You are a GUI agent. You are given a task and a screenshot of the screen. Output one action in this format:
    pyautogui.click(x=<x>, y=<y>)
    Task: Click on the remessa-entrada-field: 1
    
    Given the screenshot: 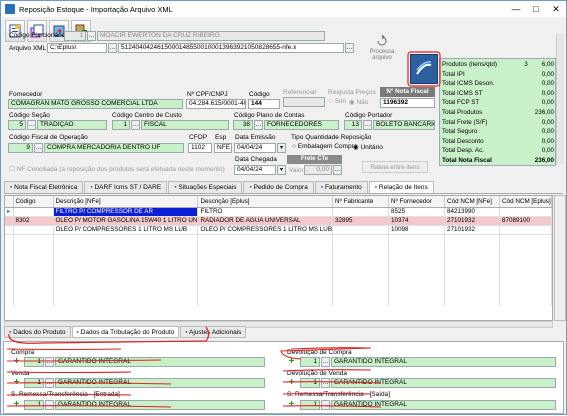 What is the action you would take?
    pyautogui.click(x=34, y=405)
    